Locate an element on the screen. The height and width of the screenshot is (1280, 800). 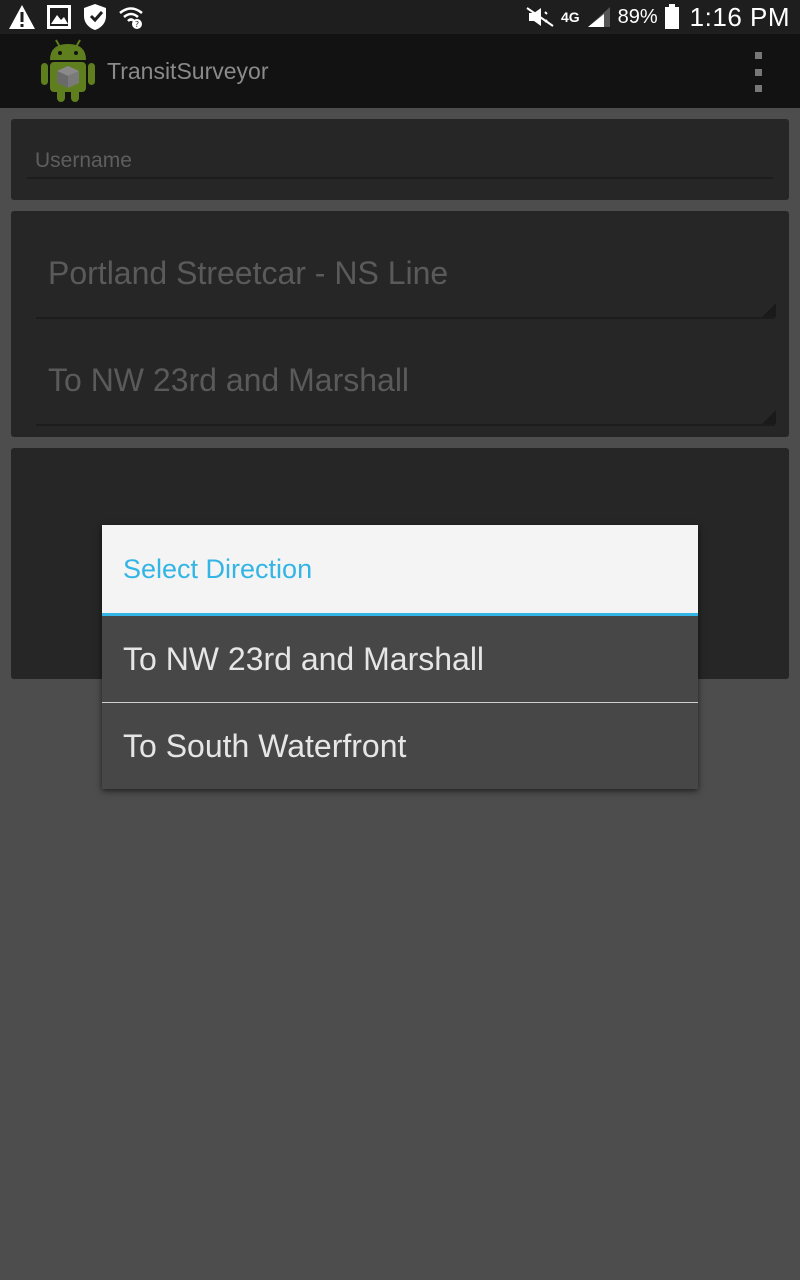
battery-percent: 89% is located at coordinates (637, 16).